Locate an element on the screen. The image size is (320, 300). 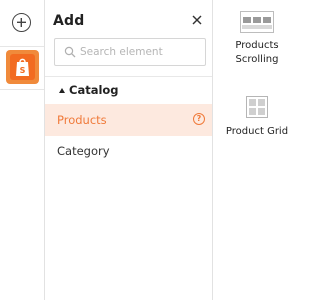
panel-title: Add is located at coordinates (69, 21).